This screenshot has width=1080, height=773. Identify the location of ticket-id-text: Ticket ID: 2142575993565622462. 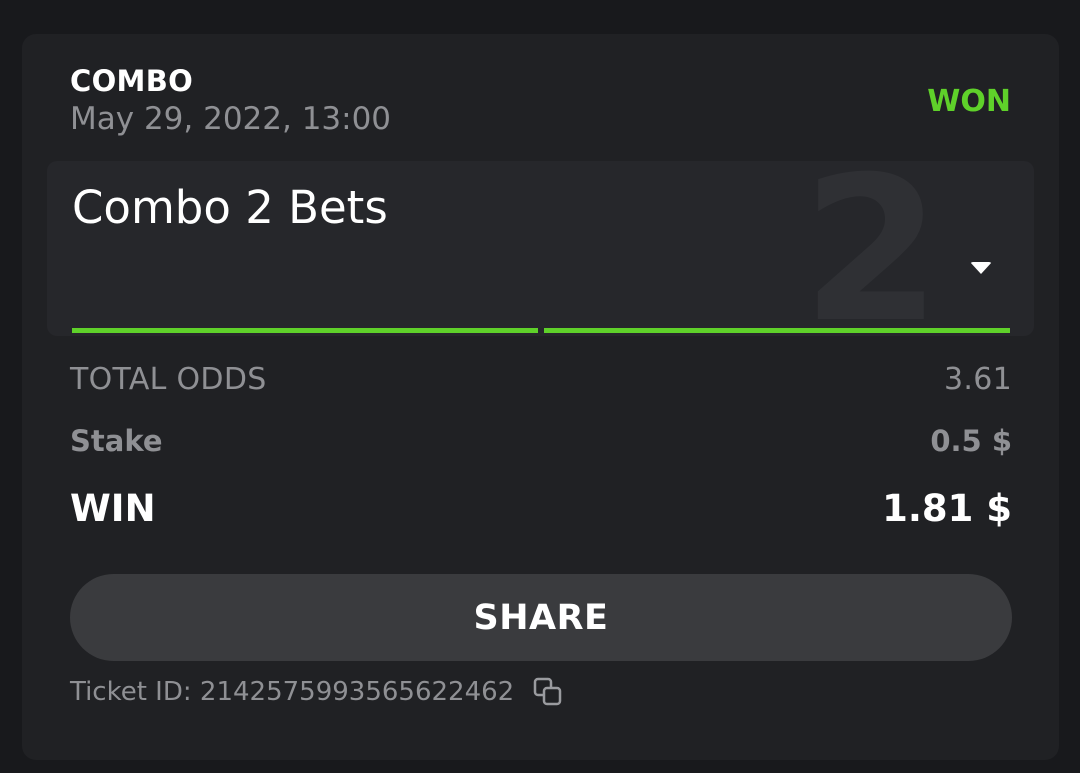
(292, 692).